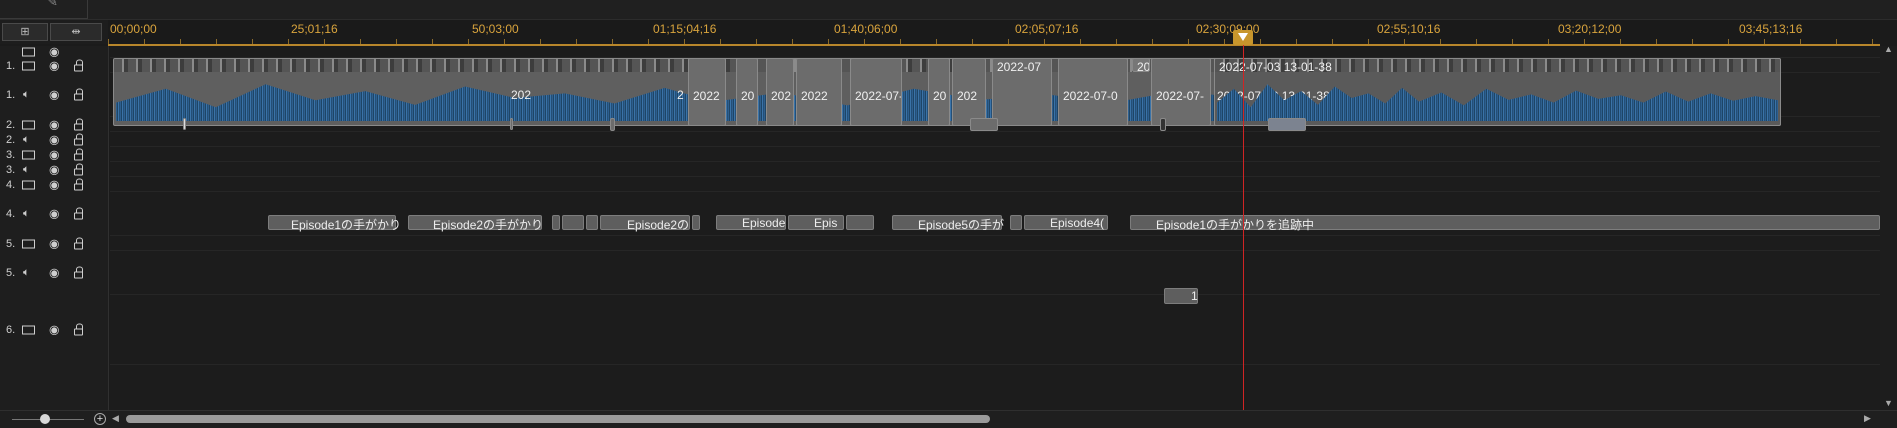 The image size is (1897, 428). I want to click on clip-label: 20, so click(748, 96).